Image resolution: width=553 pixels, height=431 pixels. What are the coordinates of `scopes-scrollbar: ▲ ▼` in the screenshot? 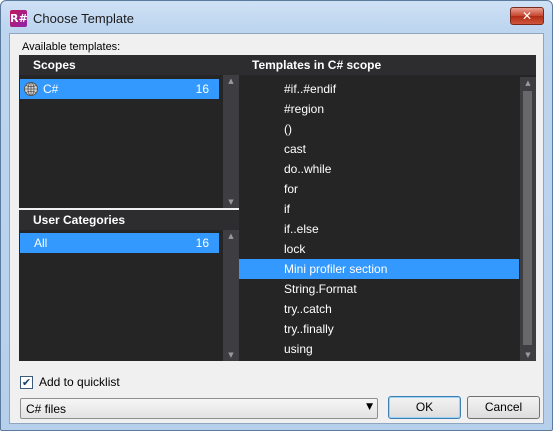 It's located at (231, 141).